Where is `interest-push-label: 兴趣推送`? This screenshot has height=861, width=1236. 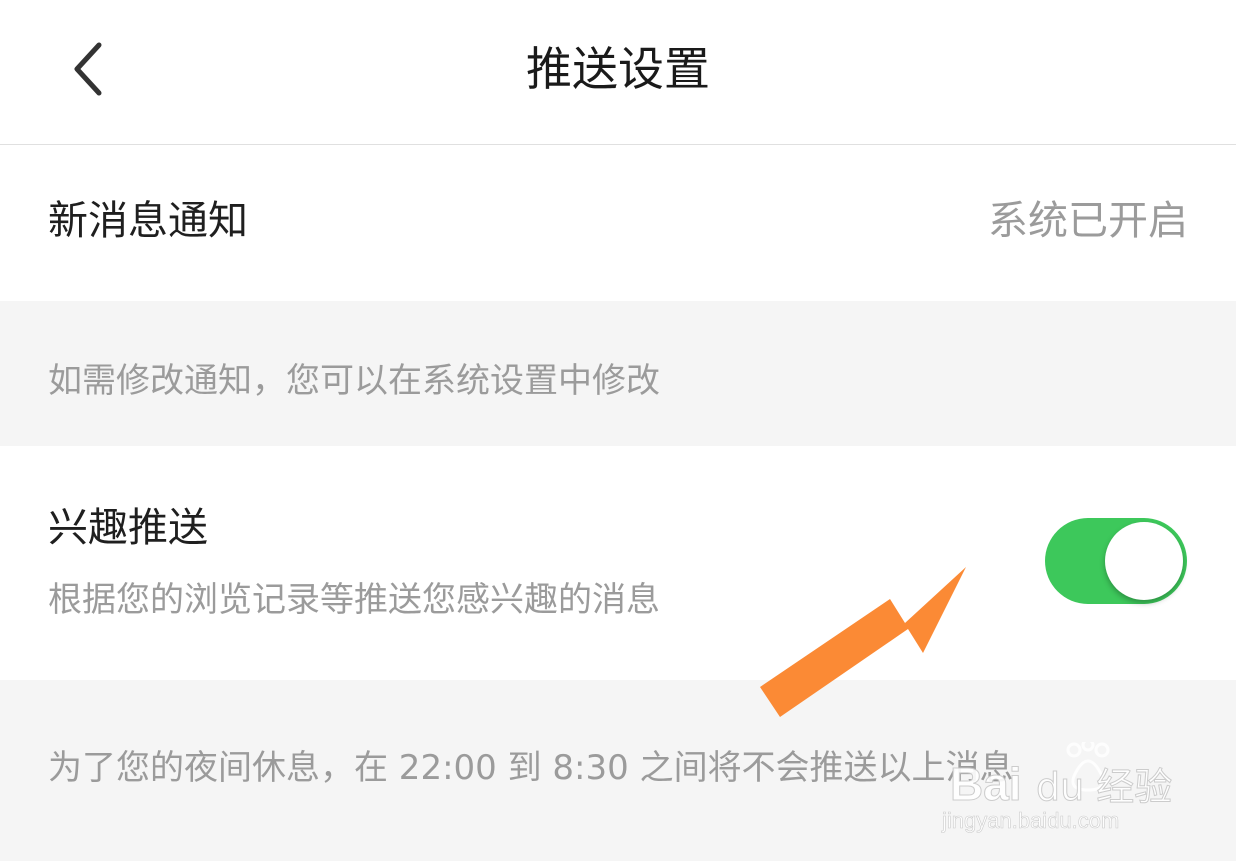 interest-push-label: 兴趣推送 is located at coordinates (128, 528).